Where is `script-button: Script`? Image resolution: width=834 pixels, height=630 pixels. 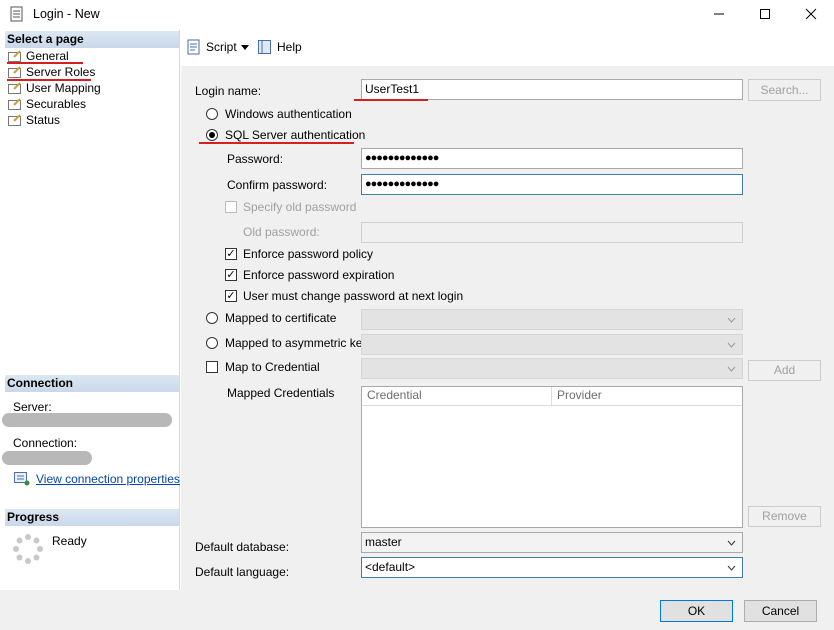
script-button: Script is located at coordinates (211, 47).